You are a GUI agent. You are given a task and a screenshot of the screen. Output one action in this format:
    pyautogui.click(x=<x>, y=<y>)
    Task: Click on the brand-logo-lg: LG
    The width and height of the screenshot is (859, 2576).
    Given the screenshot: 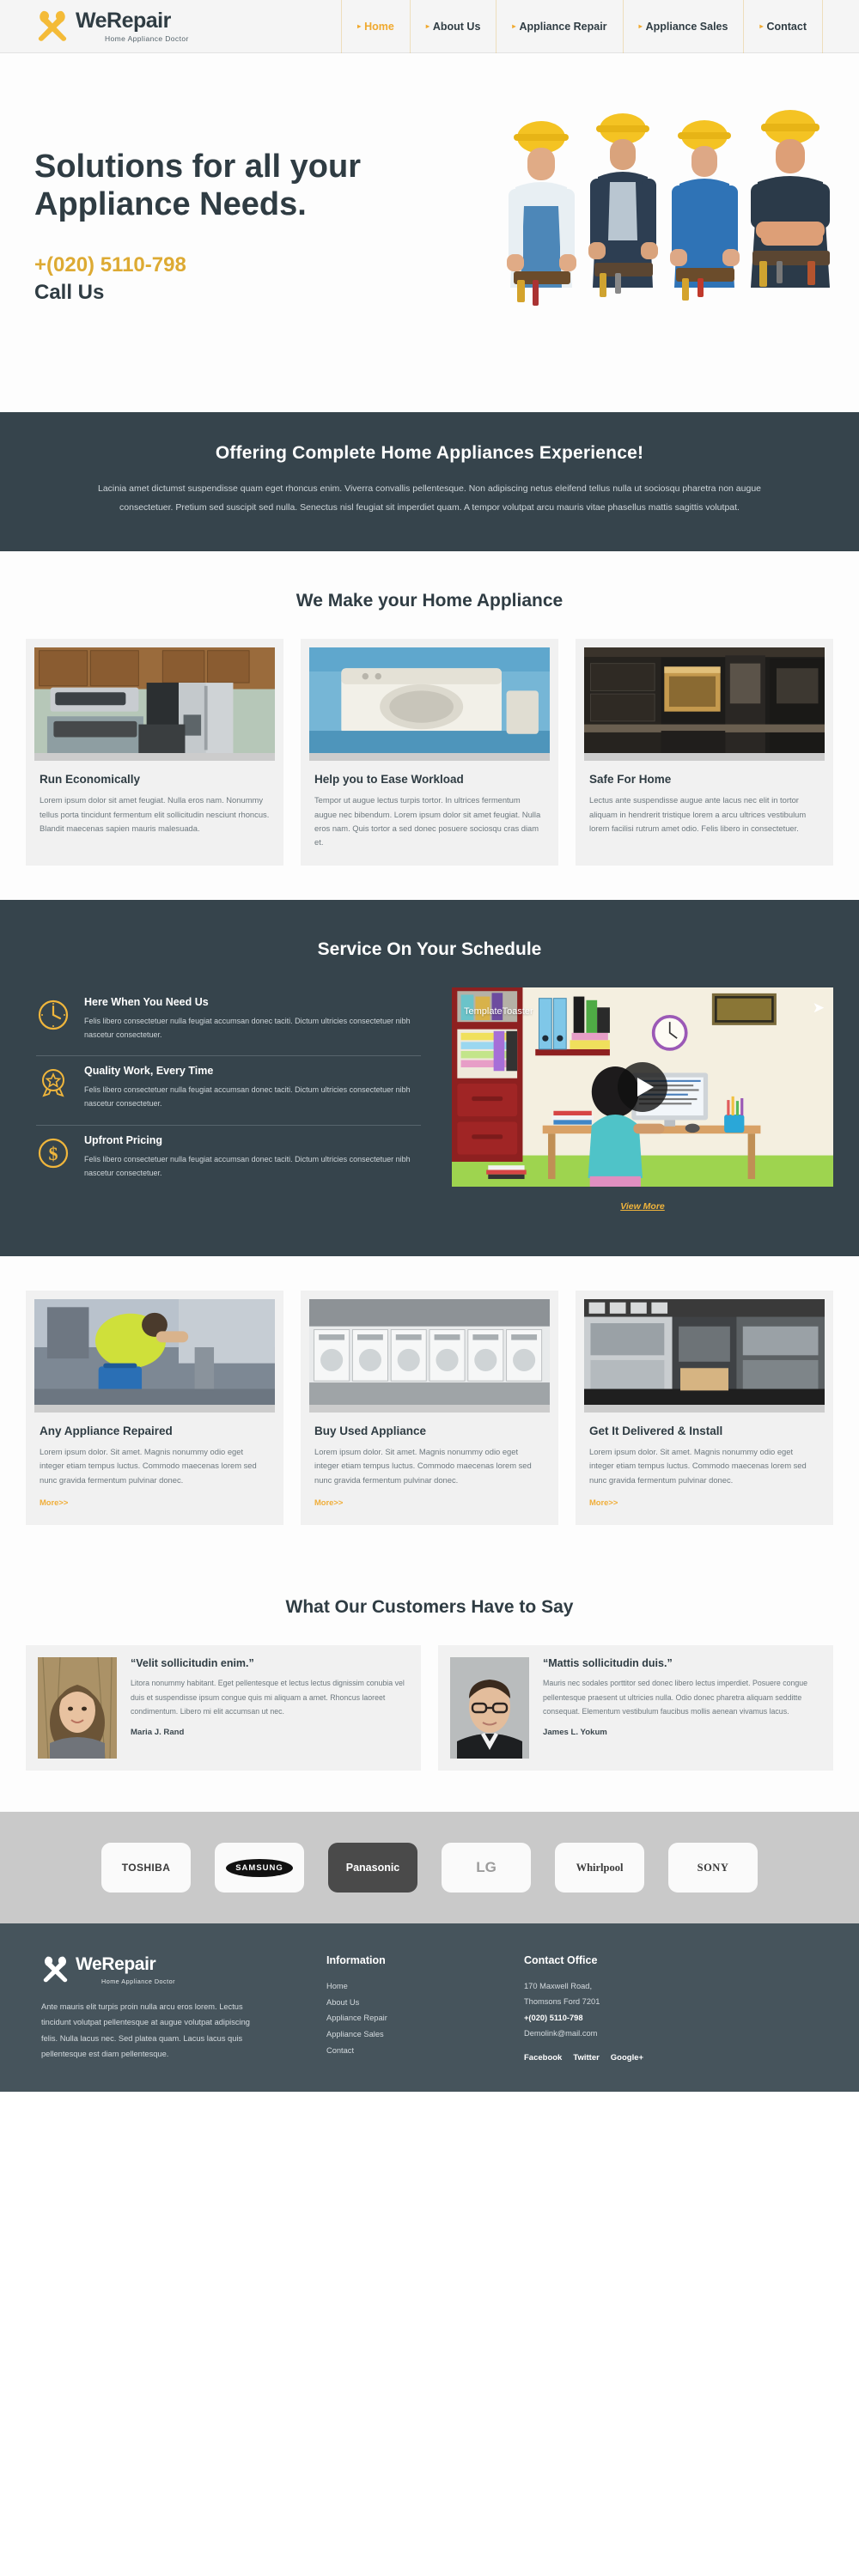 What is the action you would take?
    pyautogui.click(x=487, y=1868)
    